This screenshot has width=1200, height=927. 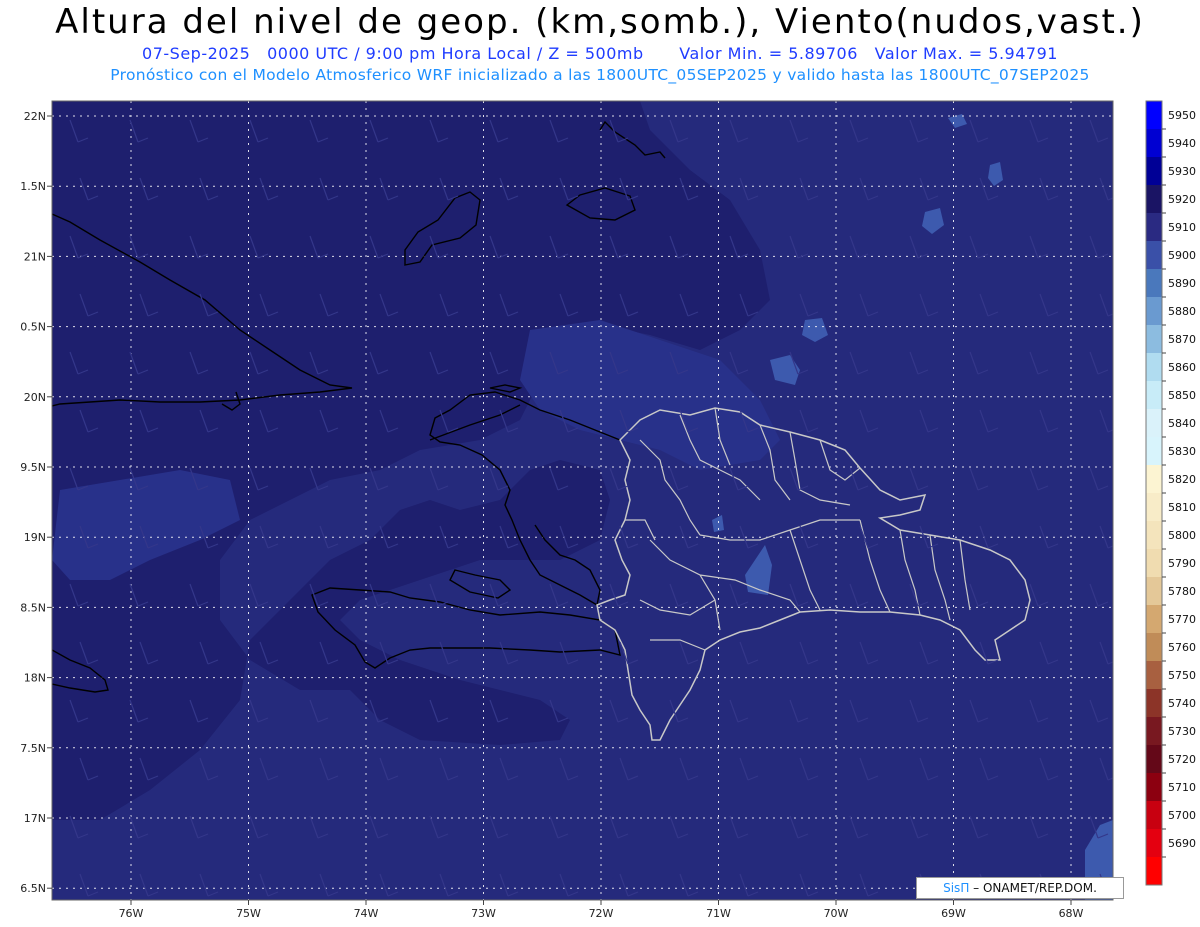 I want to click on latitude-label: 6.5N, so click(x=33, y=888).